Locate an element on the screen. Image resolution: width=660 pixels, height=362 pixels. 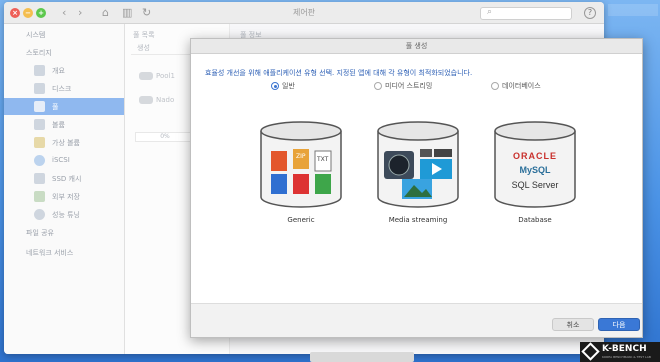
iscsi-icon is located at coordinates (39, 160).